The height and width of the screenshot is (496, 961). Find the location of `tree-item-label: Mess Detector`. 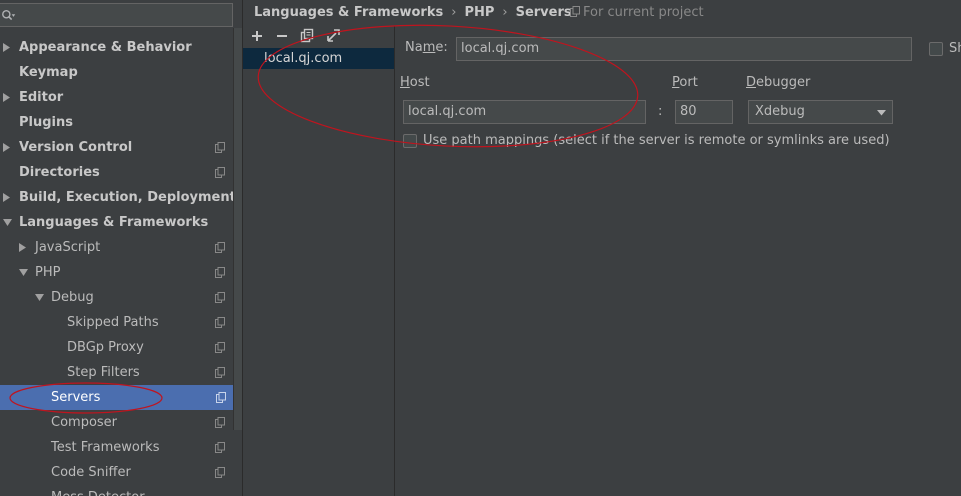

tree-item-label: Mess Detector is located at coordinates (98, 490).